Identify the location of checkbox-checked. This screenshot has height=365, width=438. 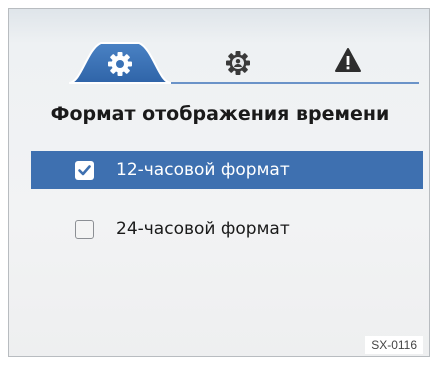
(84, 170).